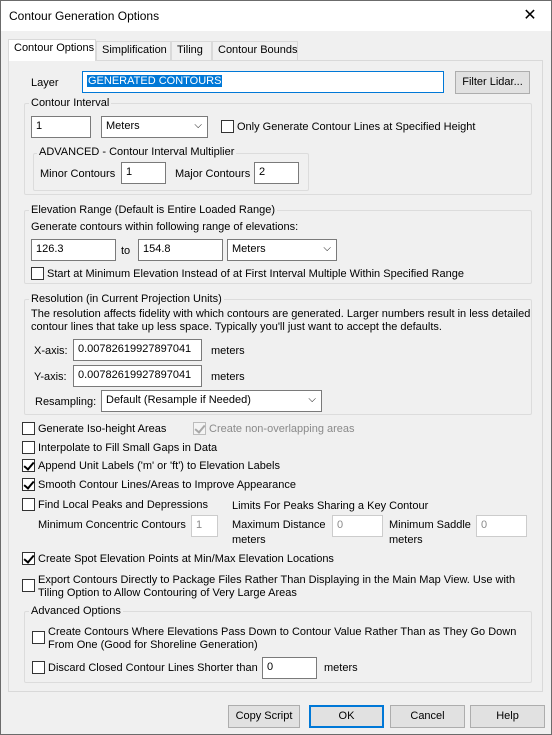 This screenshot has height=735, width=552. Describe the element at coordinates (530, 16) in the screenshot. I see `close-icon: ✕` at that location.